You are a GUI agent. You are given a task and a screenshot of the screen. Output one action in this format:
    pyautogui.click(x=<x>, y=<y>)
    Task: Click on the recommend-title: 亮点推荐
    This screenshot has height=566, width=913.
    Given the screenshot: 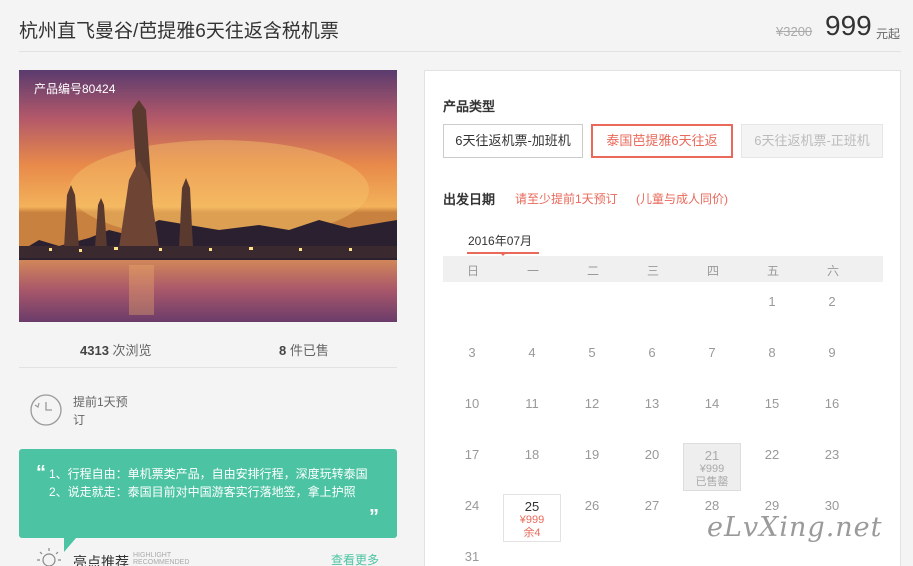 What is the action you would take?
    pyautogui.click(x=101, y=560)
    